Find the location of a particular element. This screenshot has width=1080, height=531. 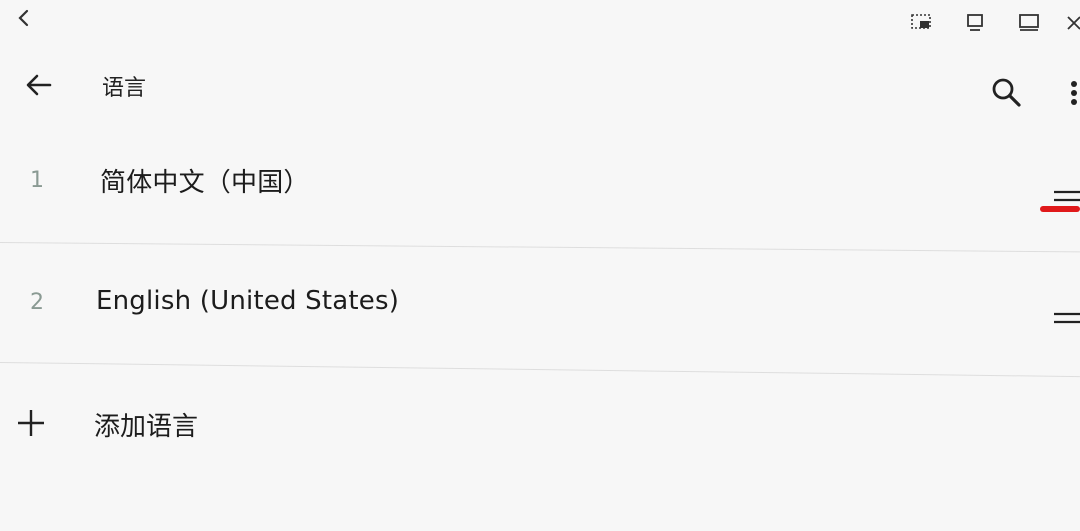

restore-window-icon is located at coordinates (975, 22).